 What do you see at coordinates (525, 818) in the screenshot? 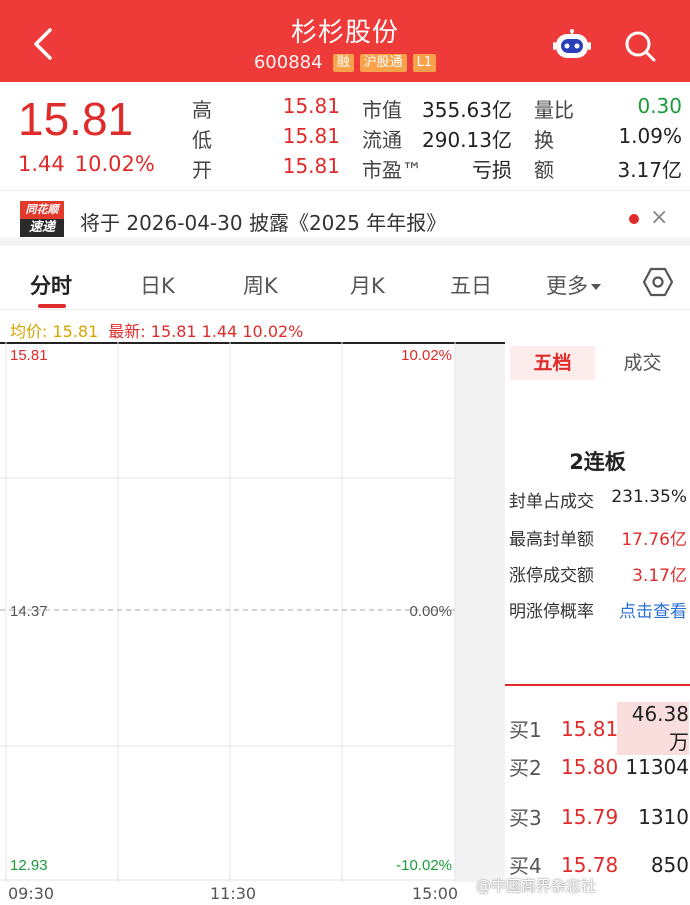
I see `bid-label: 买3` at bounding box center [525, 818].